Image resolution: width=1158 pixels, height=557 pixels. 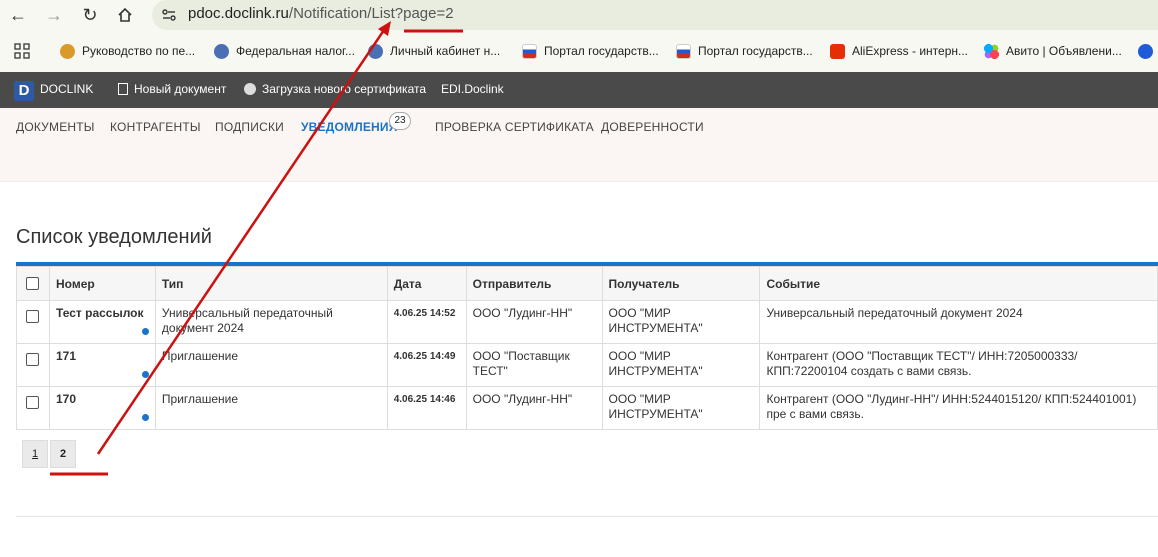 I want to click on tab-certificate-check: ПРОВЕРКА СЕРТИФИКАТА, so click(x=514, y=127).